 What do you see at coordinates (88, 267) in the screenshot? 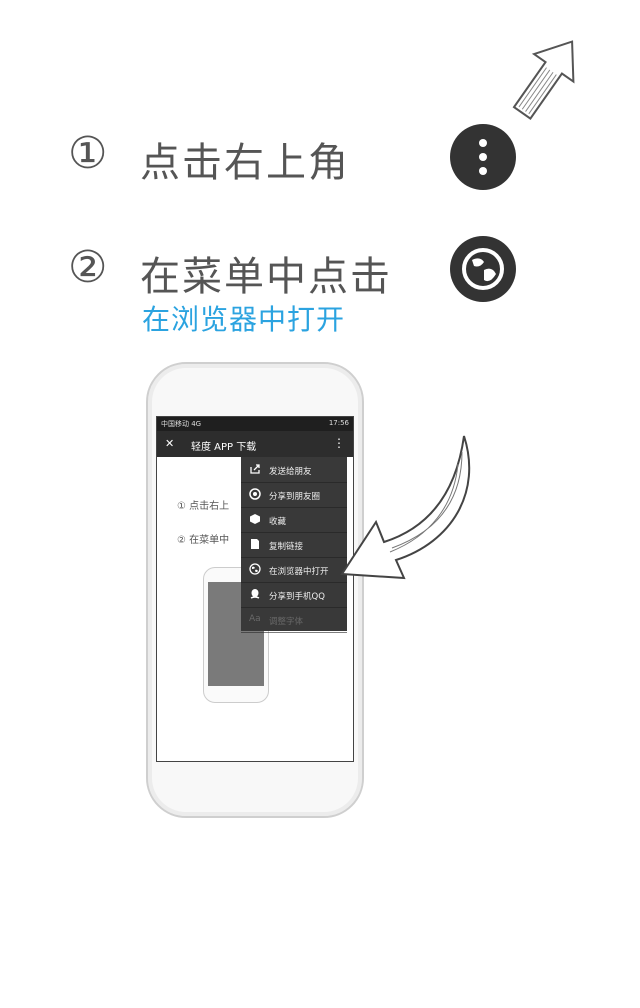
I see `step-2-number: ②` at bounding box center [88, 267].